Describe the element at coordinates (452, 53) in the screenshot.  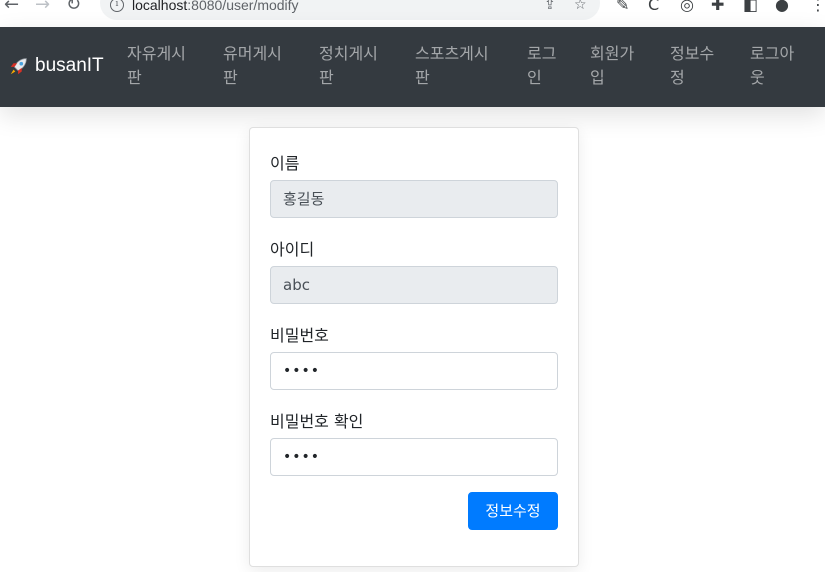
I see `nav-label: 스포츠게시` at that location.